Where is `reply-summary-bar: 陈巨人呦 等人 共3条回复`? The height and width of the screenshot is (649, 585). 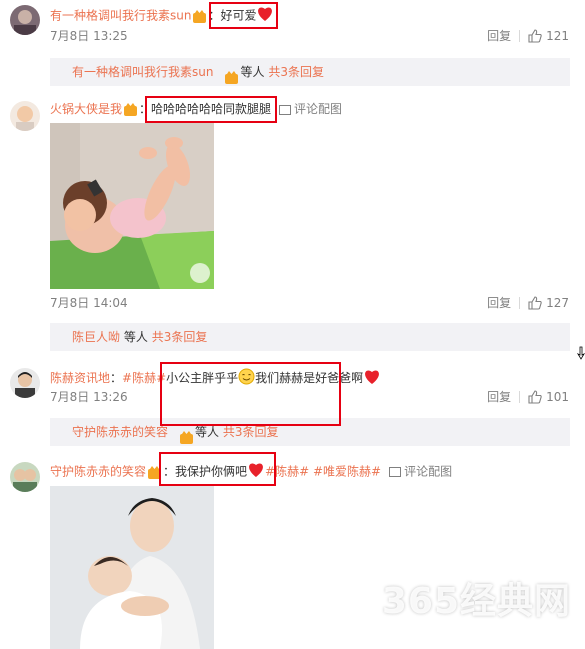
reply-summary-bar: 陈巨人呦 等人 共3条回复 is located at coordinates (310, 337).